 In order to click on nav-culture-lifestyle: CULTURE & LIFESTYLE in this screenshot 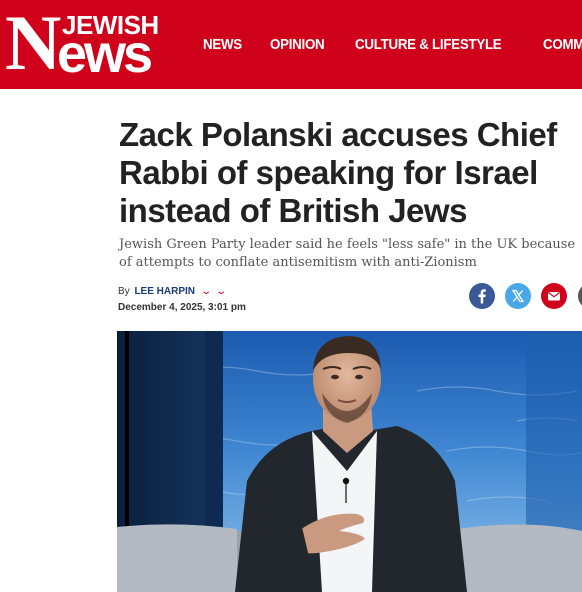, I will do `click(428, 45)`.